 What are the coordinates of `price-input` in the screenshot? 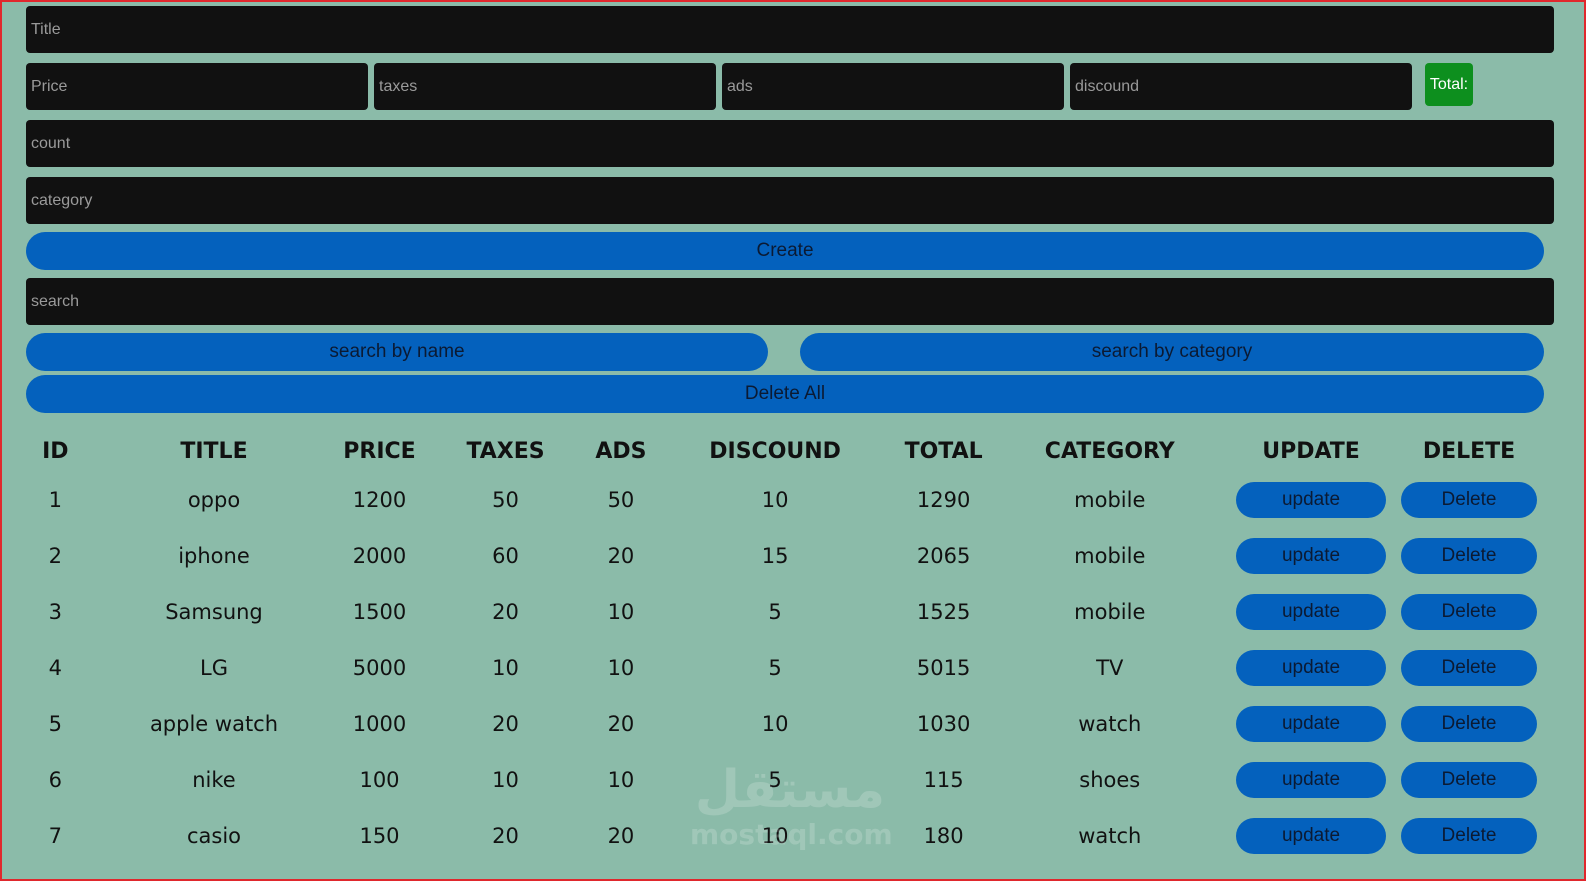 It's located at (197, 86).